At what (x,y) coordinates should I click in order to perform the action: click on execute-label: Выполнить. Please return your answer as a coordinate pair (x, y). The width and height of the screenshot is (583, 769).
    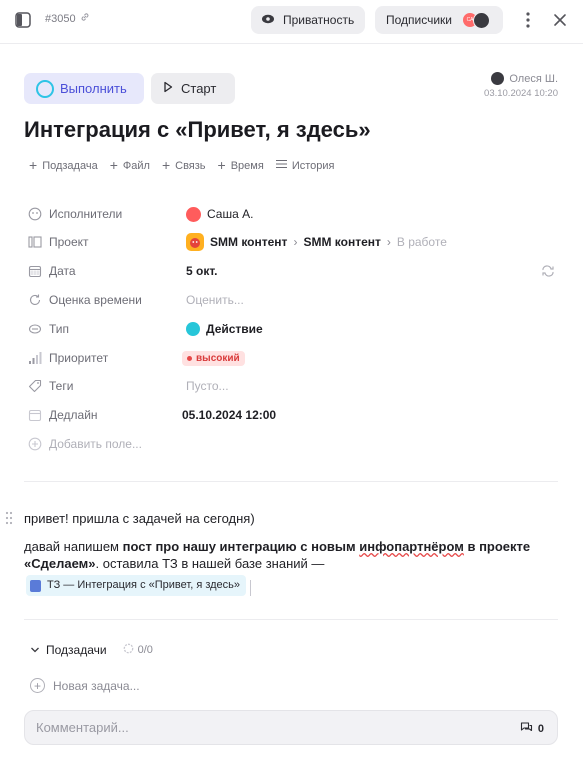
    Looking at the image, I should click on (93, 88).